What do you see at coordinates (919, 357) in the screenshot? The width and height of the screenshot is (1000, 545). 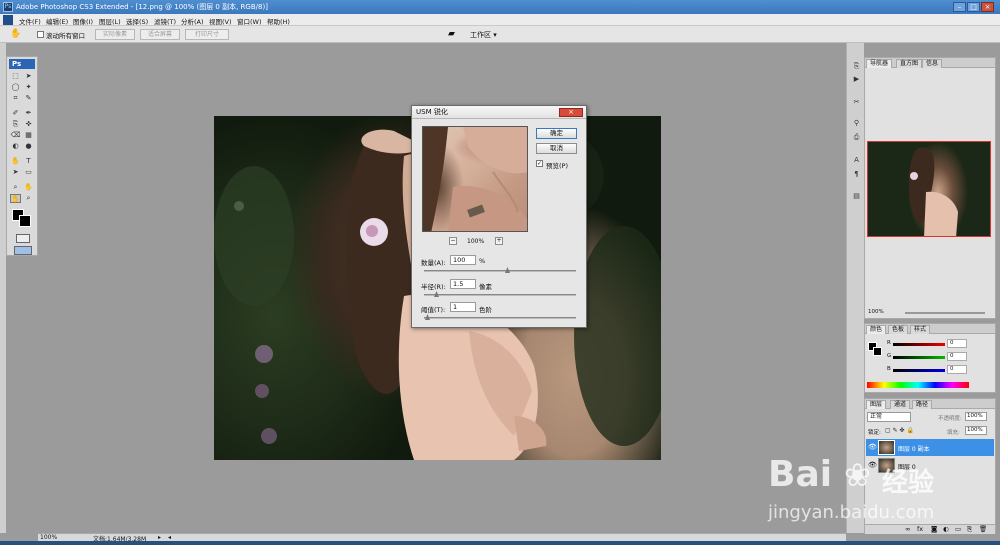 I see `g-slider` at bounding box center [919, 357].